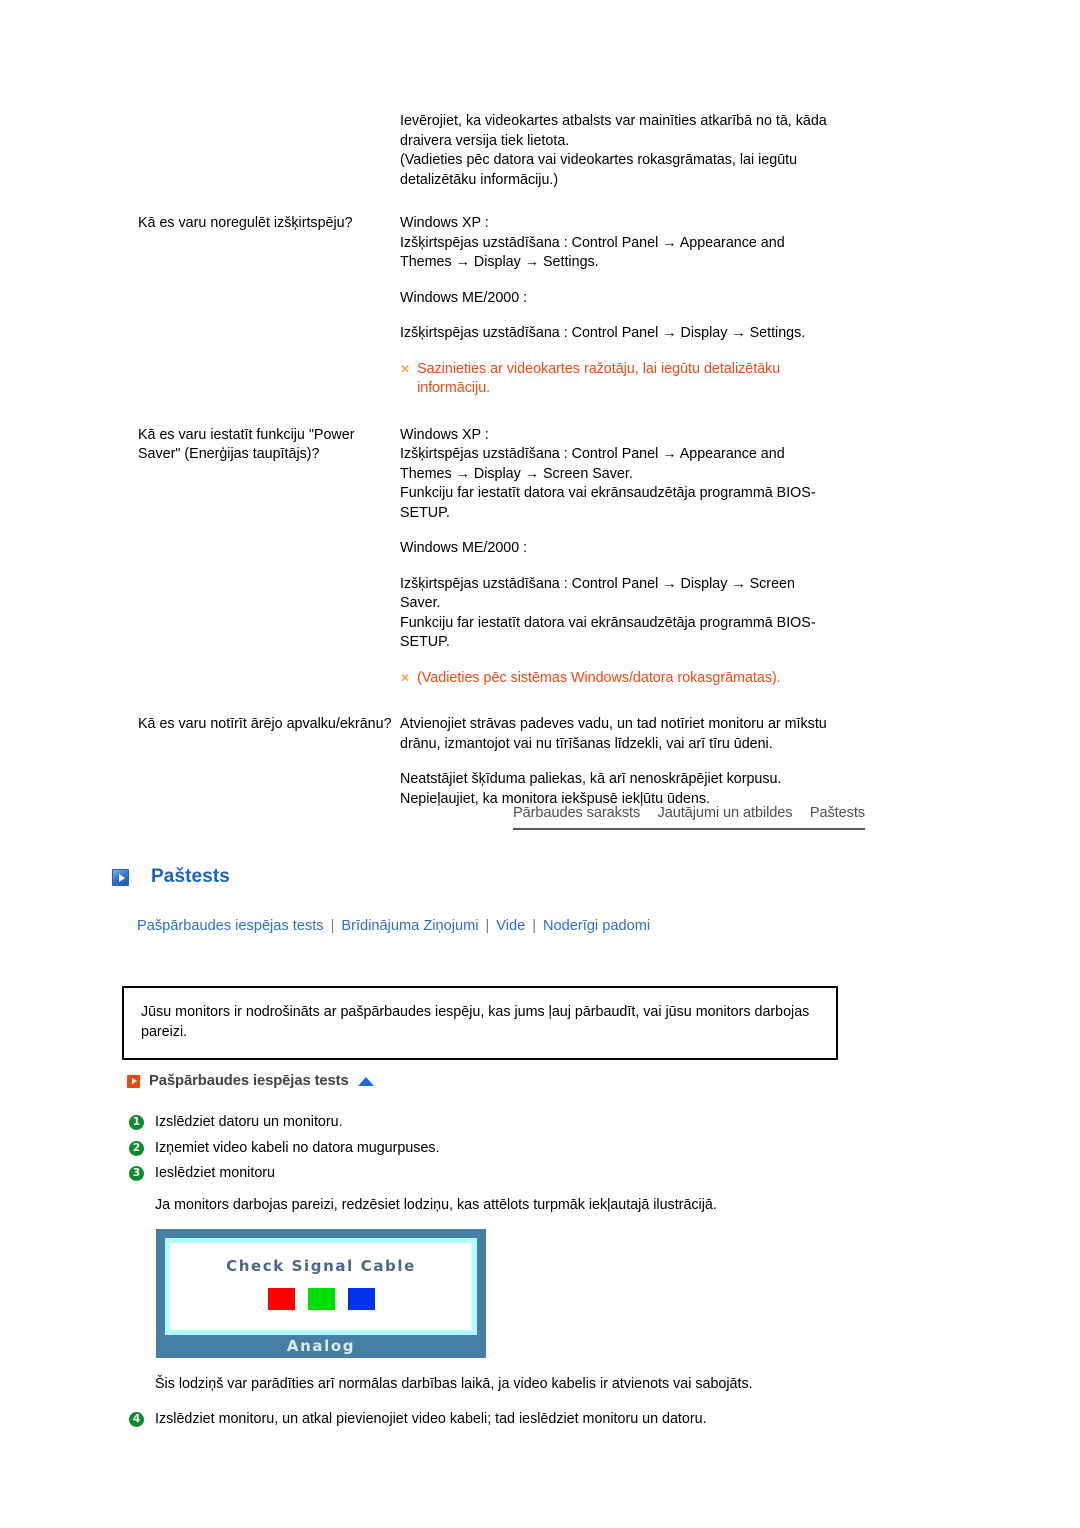 This screenshot has width=1080, height=1528. Describe the element at coordinates (245, 223) in the screenshot. I see `faq-question: Kā es varu noregulēt izšķirtspēju?` at that location.